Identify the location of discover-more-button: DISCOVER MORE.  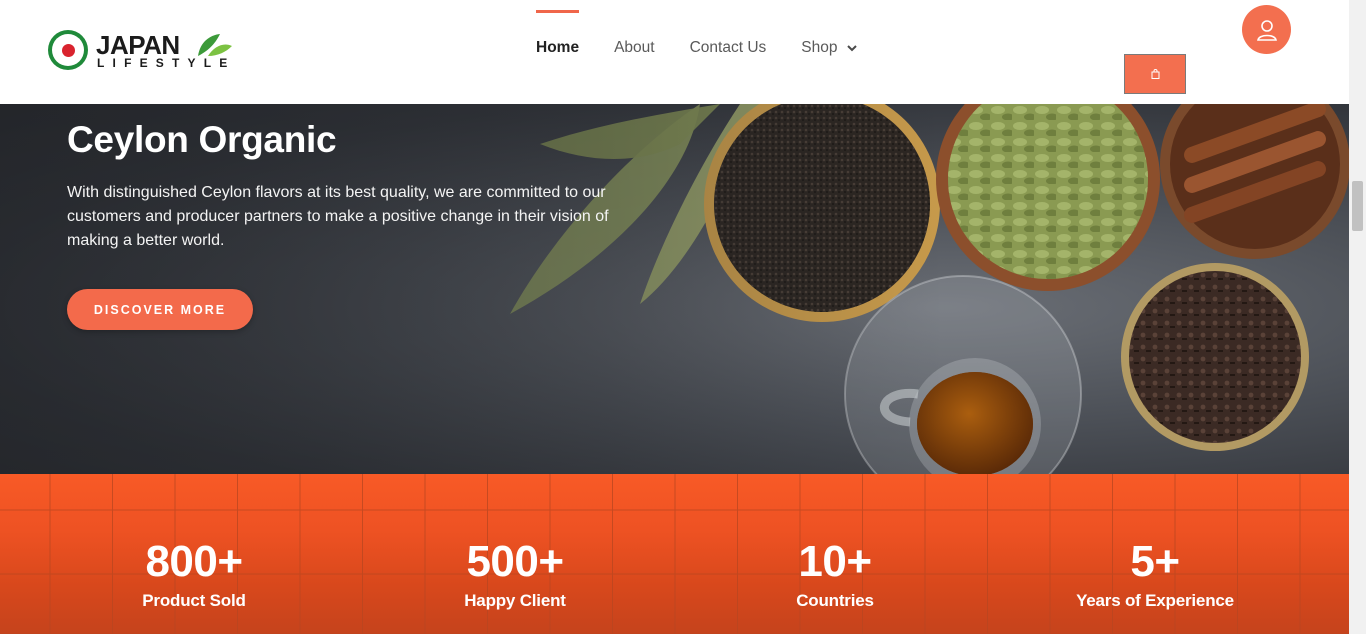
(160, 309).